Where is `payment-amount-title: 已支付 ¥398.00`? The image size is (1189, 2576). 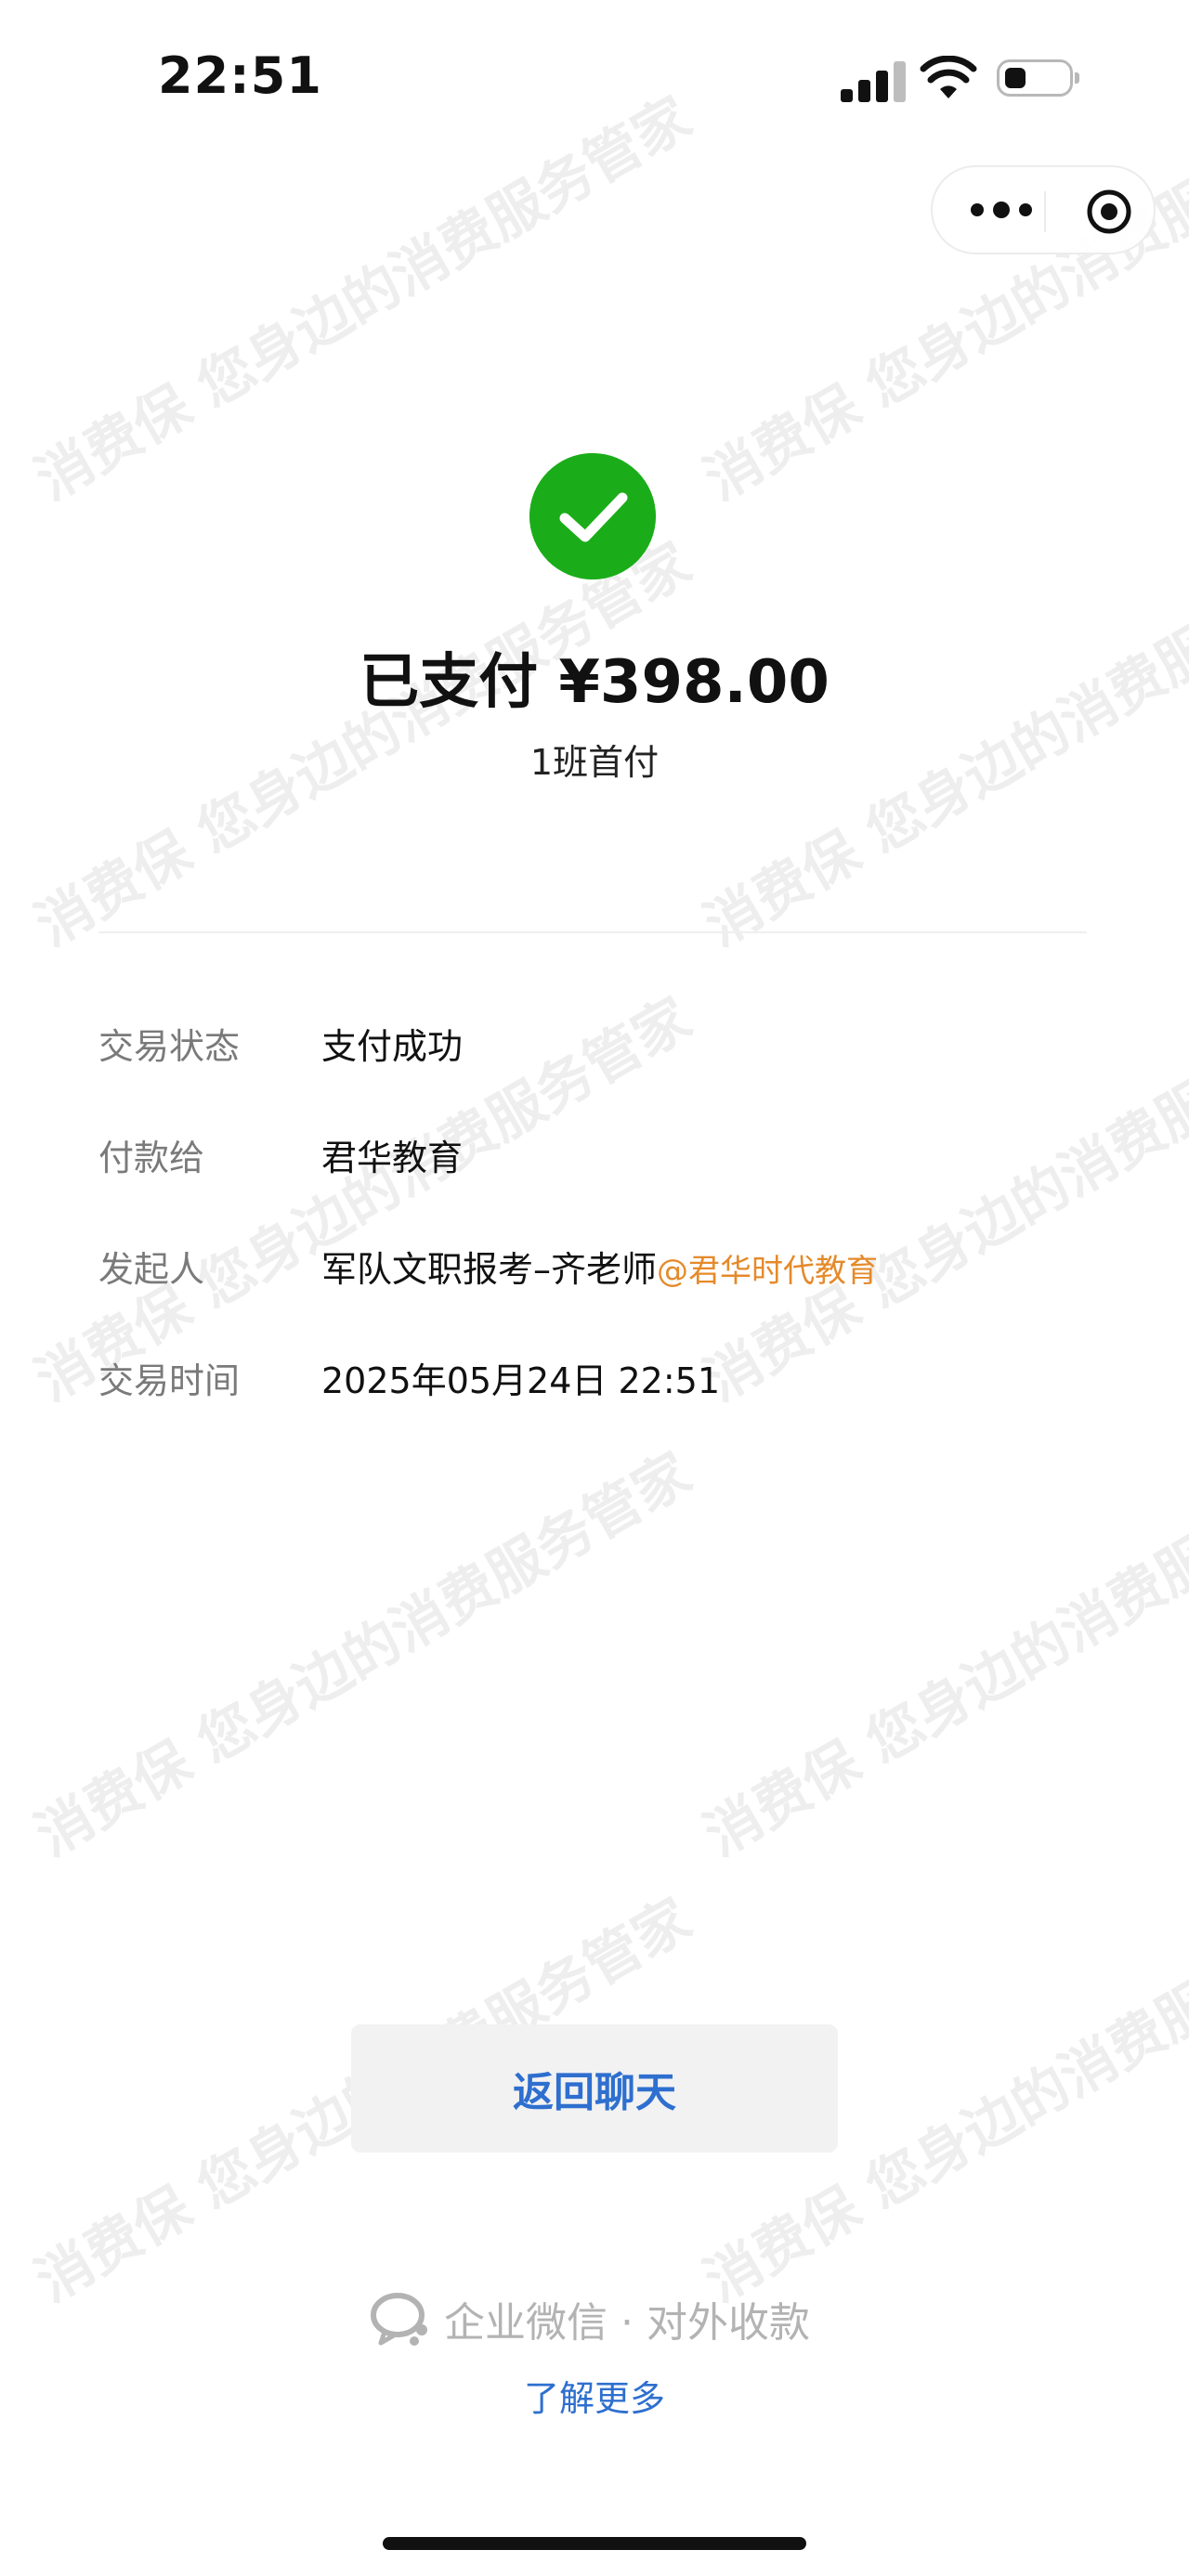 payment-amount-title: 已支付 ¥398.00 is located at coordinates (594, 682).